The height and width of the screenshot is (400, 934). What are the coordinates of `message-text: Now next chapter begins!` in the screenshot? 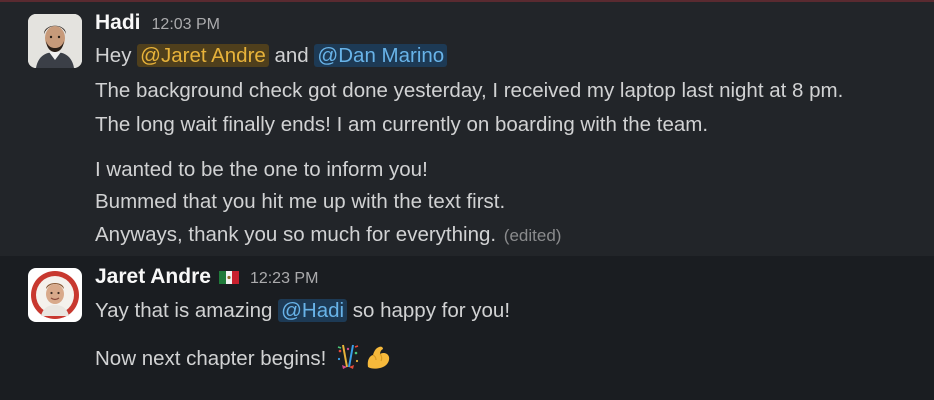 It's located at (211, 358).